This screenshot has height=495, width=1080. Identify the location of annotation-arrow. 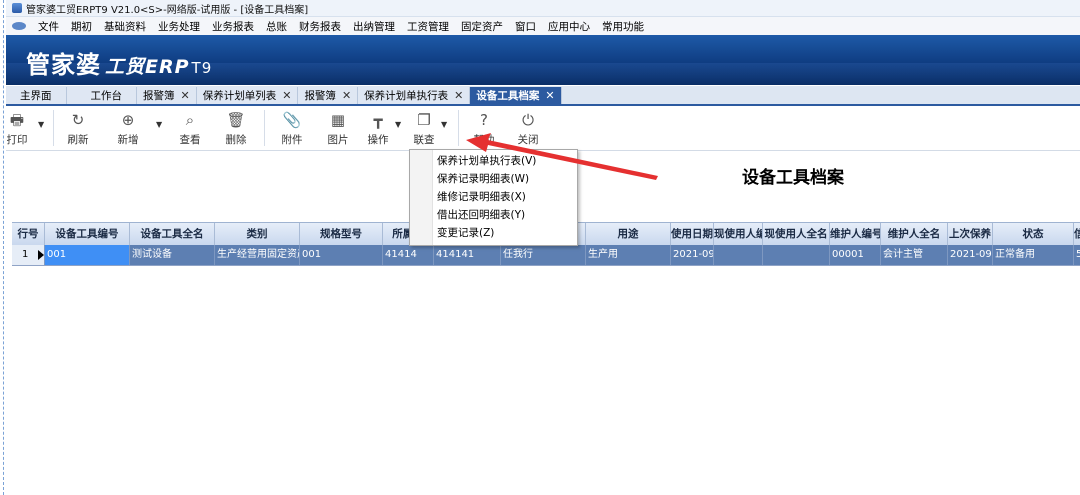
(562, 156).